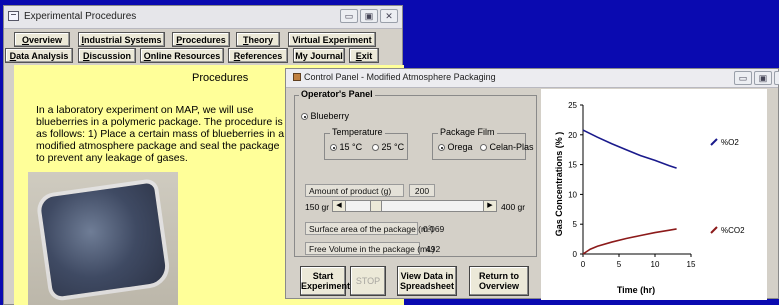 Image resolution: width=779 pixels, height=305 pixels. Describe the element at coordinates (389, 16) in the screenshot. I see `close-icon: ✕` at that location.